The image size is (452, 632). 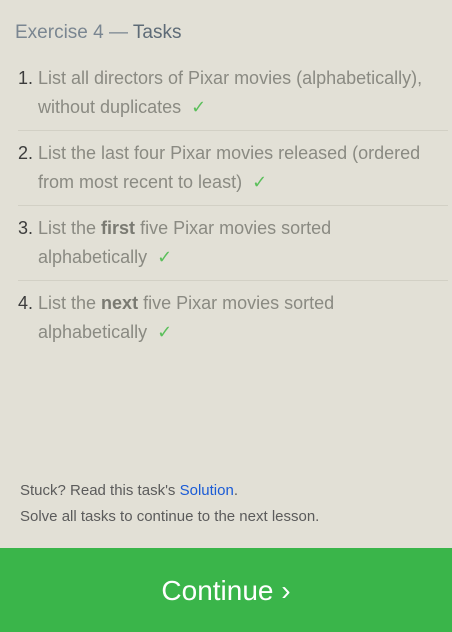 I want to click on task-number: 1., so click(x=26, y=78).